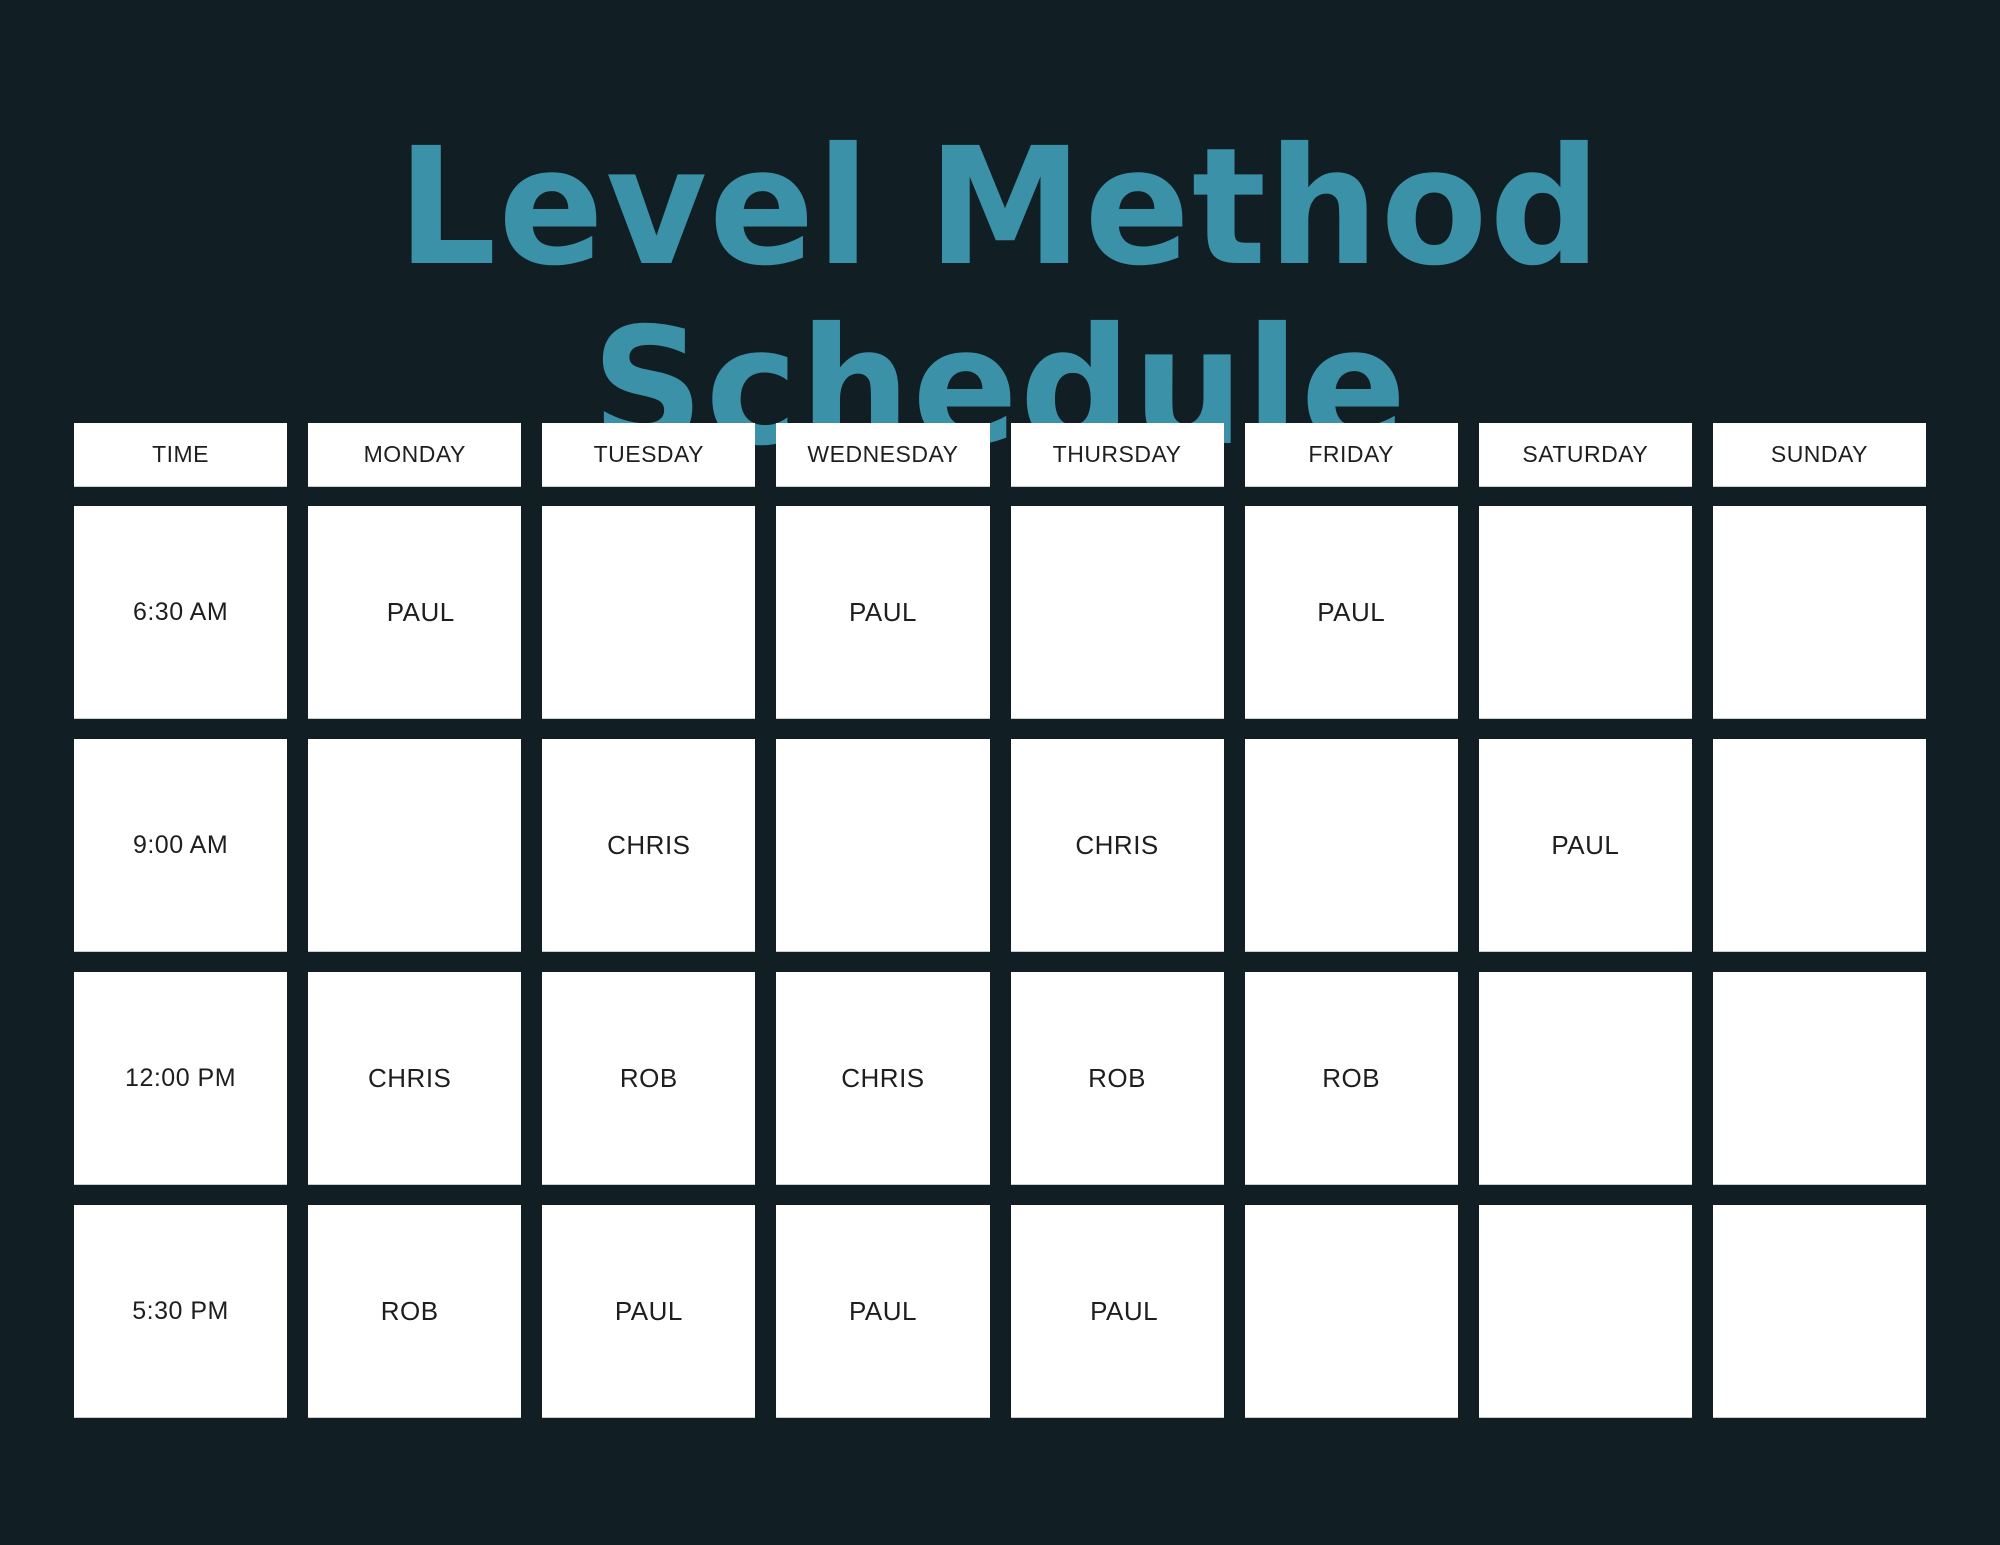  What do you see at coordinates (415, 845) in the screenshot?
I see `slot-monday` at bounding box center [415, 845].